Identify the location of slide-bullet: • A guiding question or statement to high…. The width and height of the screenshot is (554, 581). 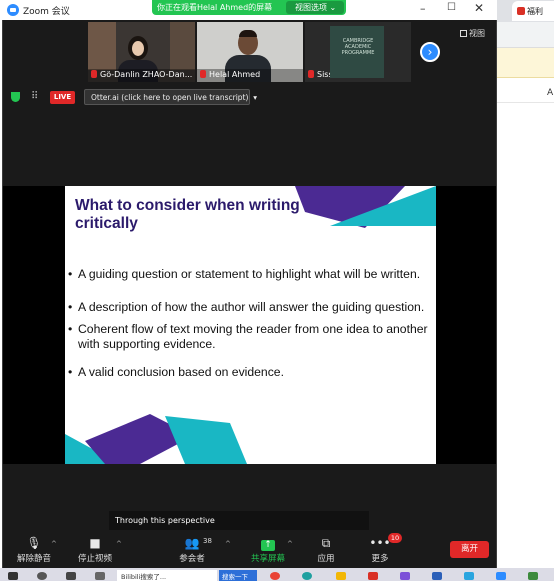
(244, 274).